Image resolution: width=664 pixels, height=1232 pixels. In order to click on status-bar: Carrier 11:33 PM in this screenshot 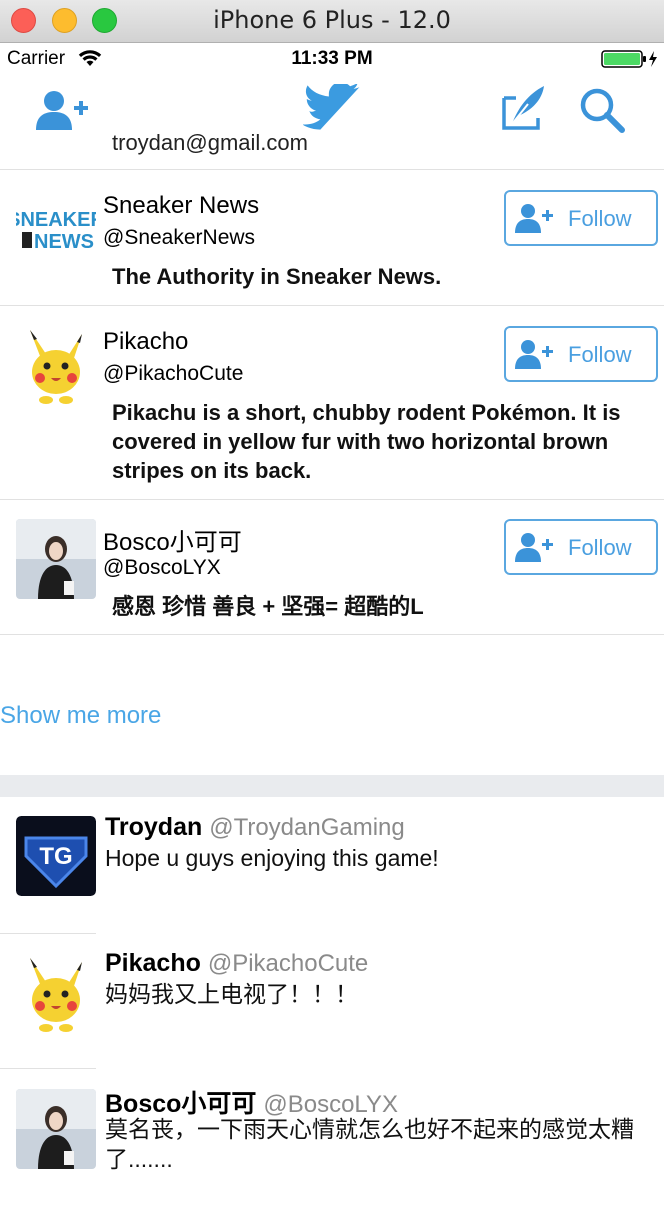, I will do `click(332, 59)`.